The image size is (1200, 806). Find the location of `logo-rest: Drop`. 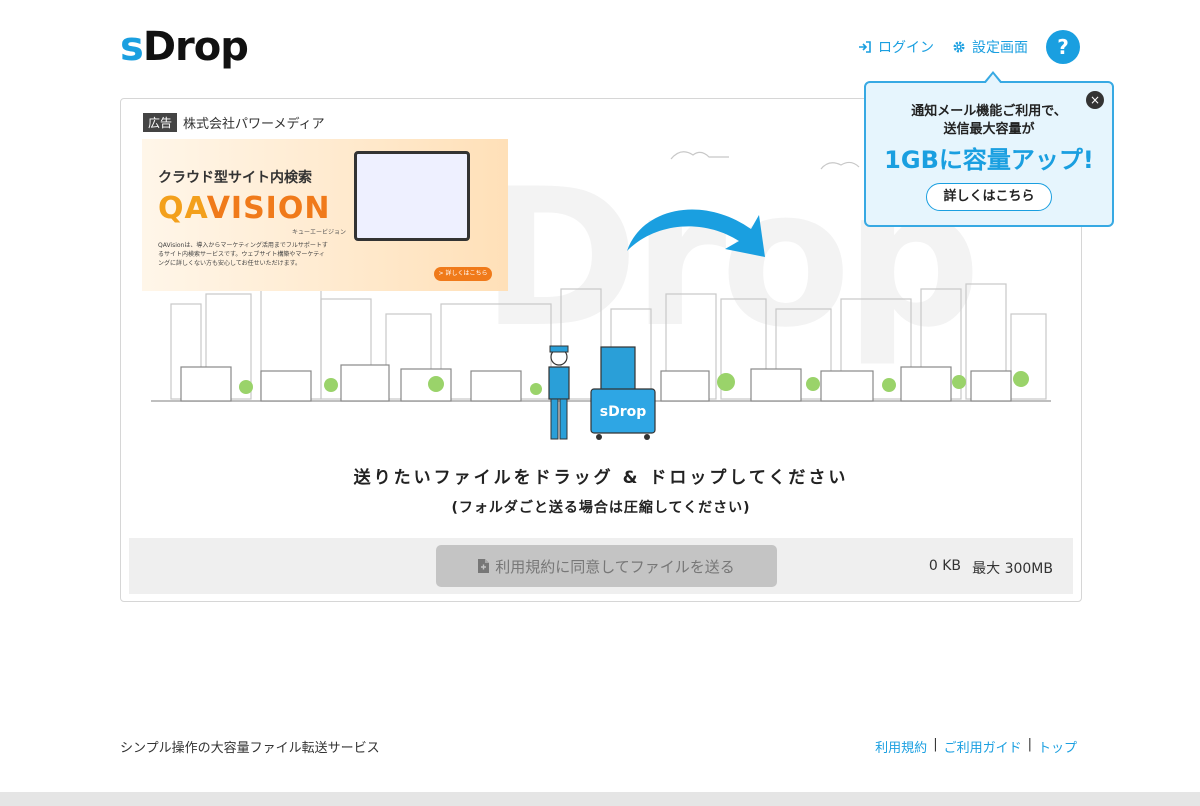

logo-rest: Drop is located at coordinates (195, 47).